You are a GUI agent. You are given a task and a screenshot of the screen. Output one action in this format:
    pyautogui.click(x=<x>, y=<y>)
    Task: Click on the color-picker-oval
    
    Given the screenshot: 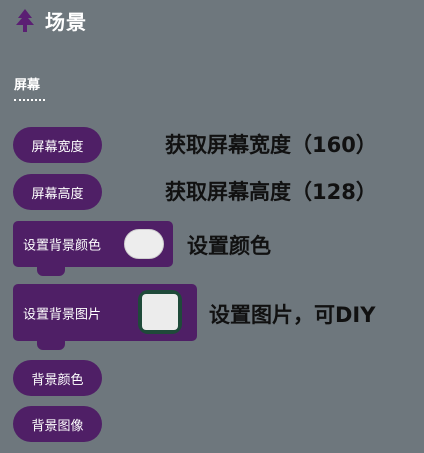 What is the action you would take?
    pyautogui.click(x=144, y=244)
    